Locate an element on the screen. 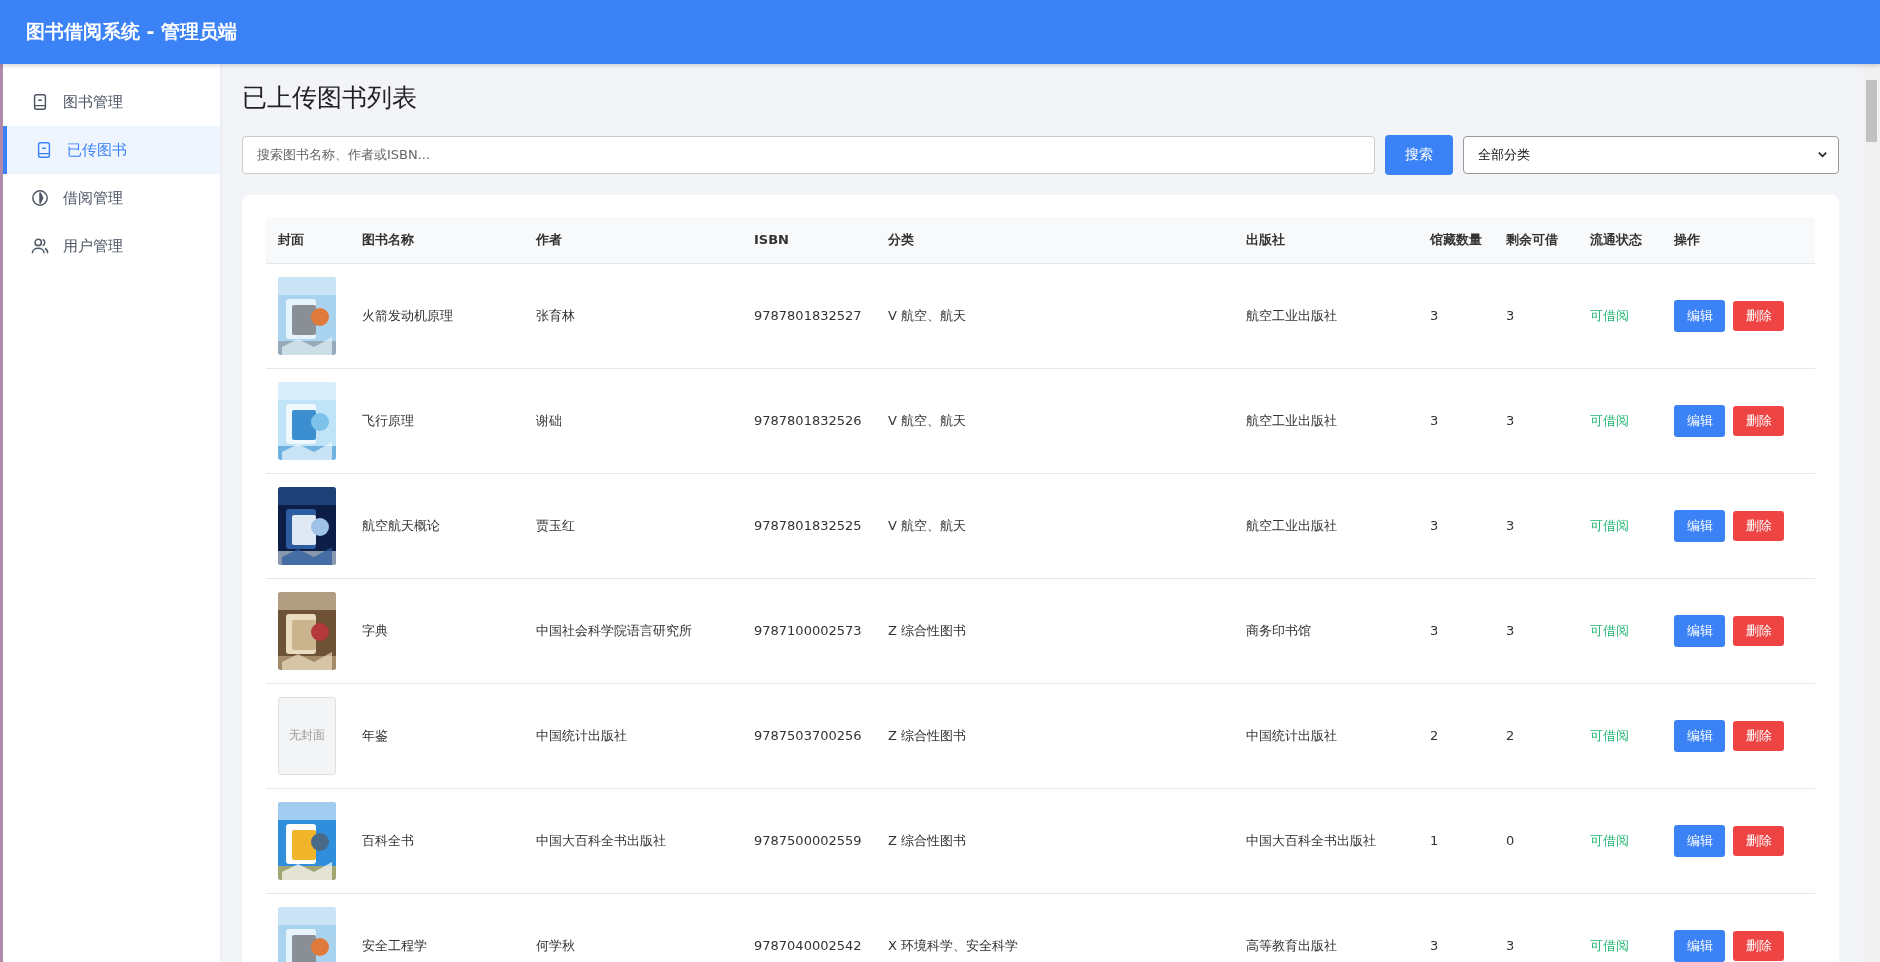 The width and height of the screenshot is (1880, 962). half-circle-icon is located at coordinates (40, 198).